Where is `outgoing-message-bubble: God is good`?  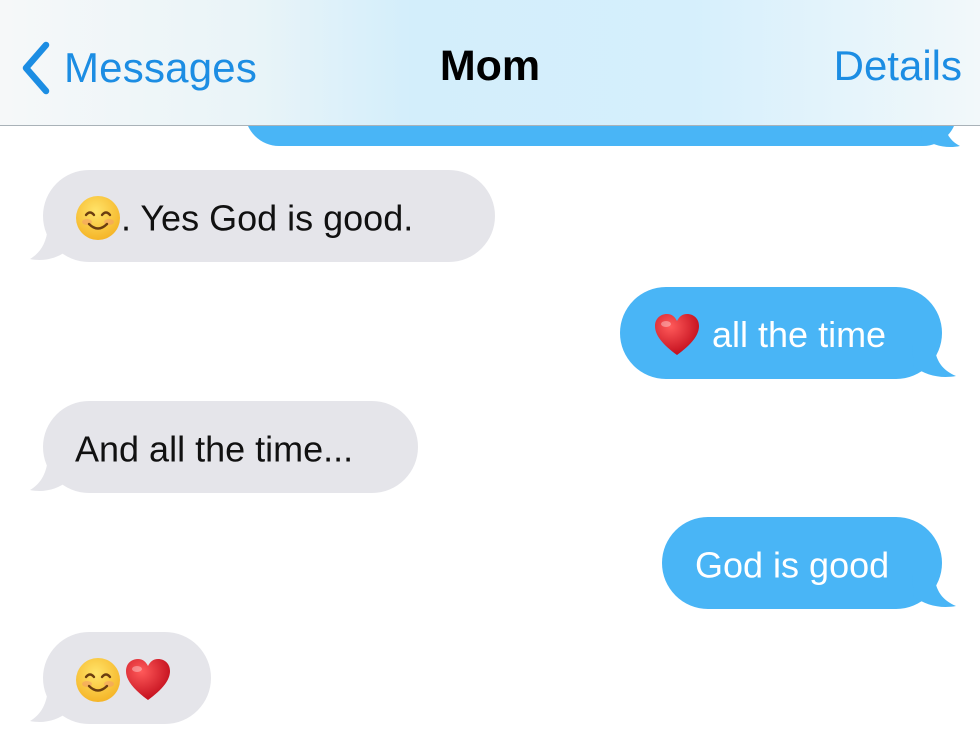
outgoing-message-bubble: God is good is located at coordinates (802, 563).